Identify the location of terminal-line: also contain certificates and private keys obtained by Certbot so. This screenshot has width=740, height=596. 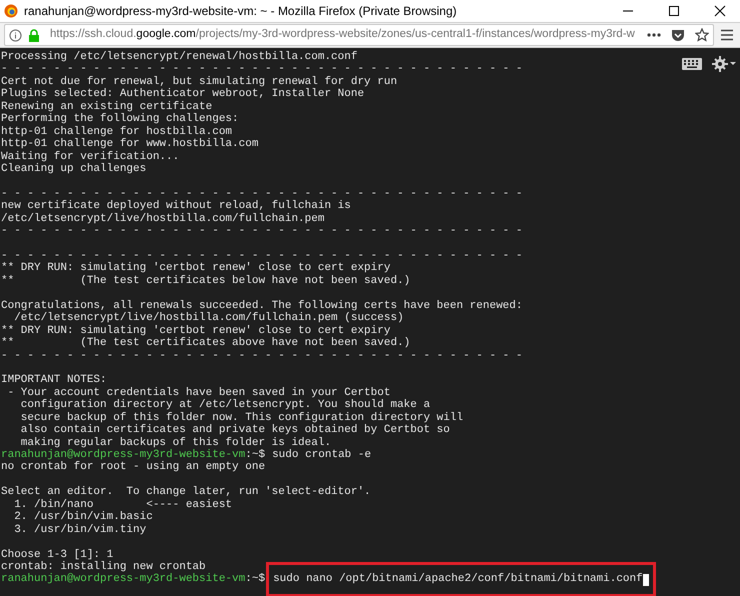
(235, 430).